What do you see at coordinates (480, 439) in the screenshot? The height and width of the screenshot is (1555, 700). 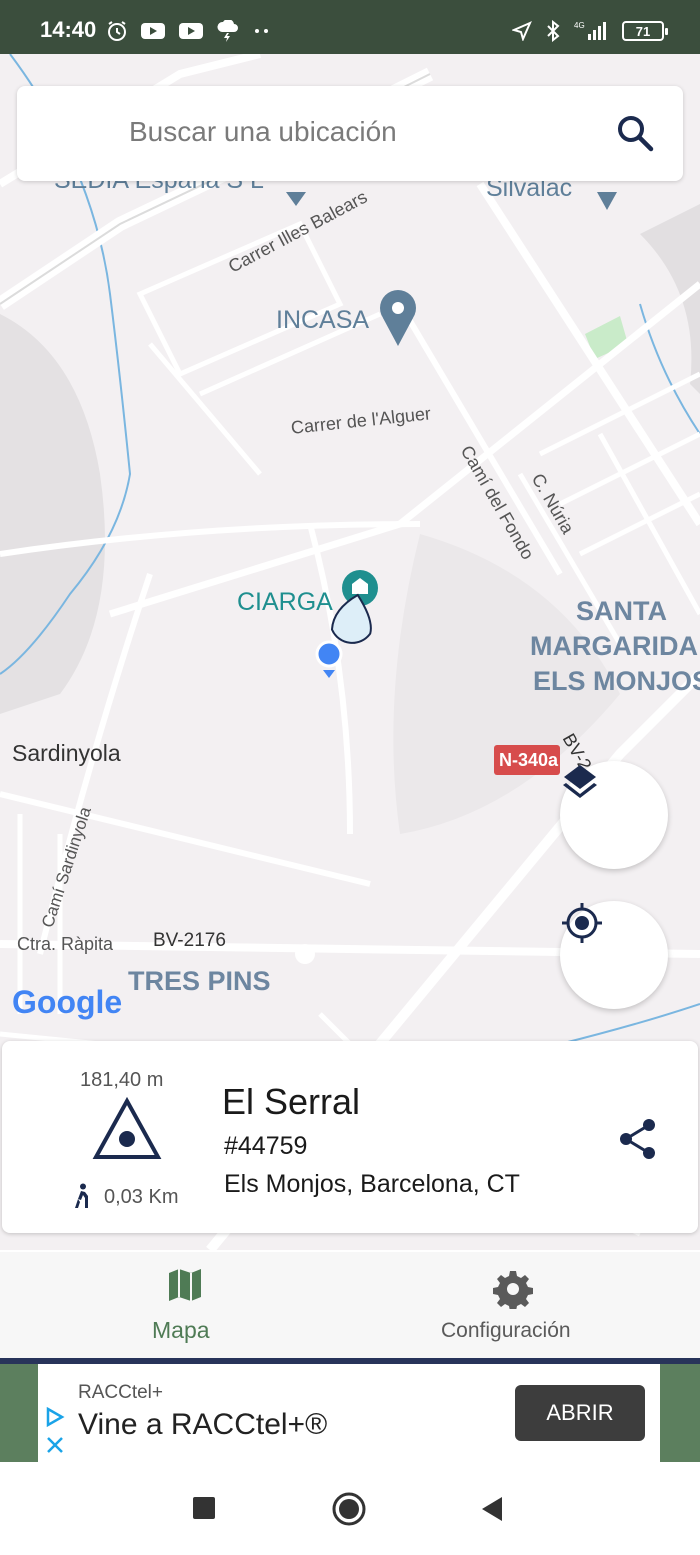 I see `road-cami-fondo` at bounding box center [480, 439].